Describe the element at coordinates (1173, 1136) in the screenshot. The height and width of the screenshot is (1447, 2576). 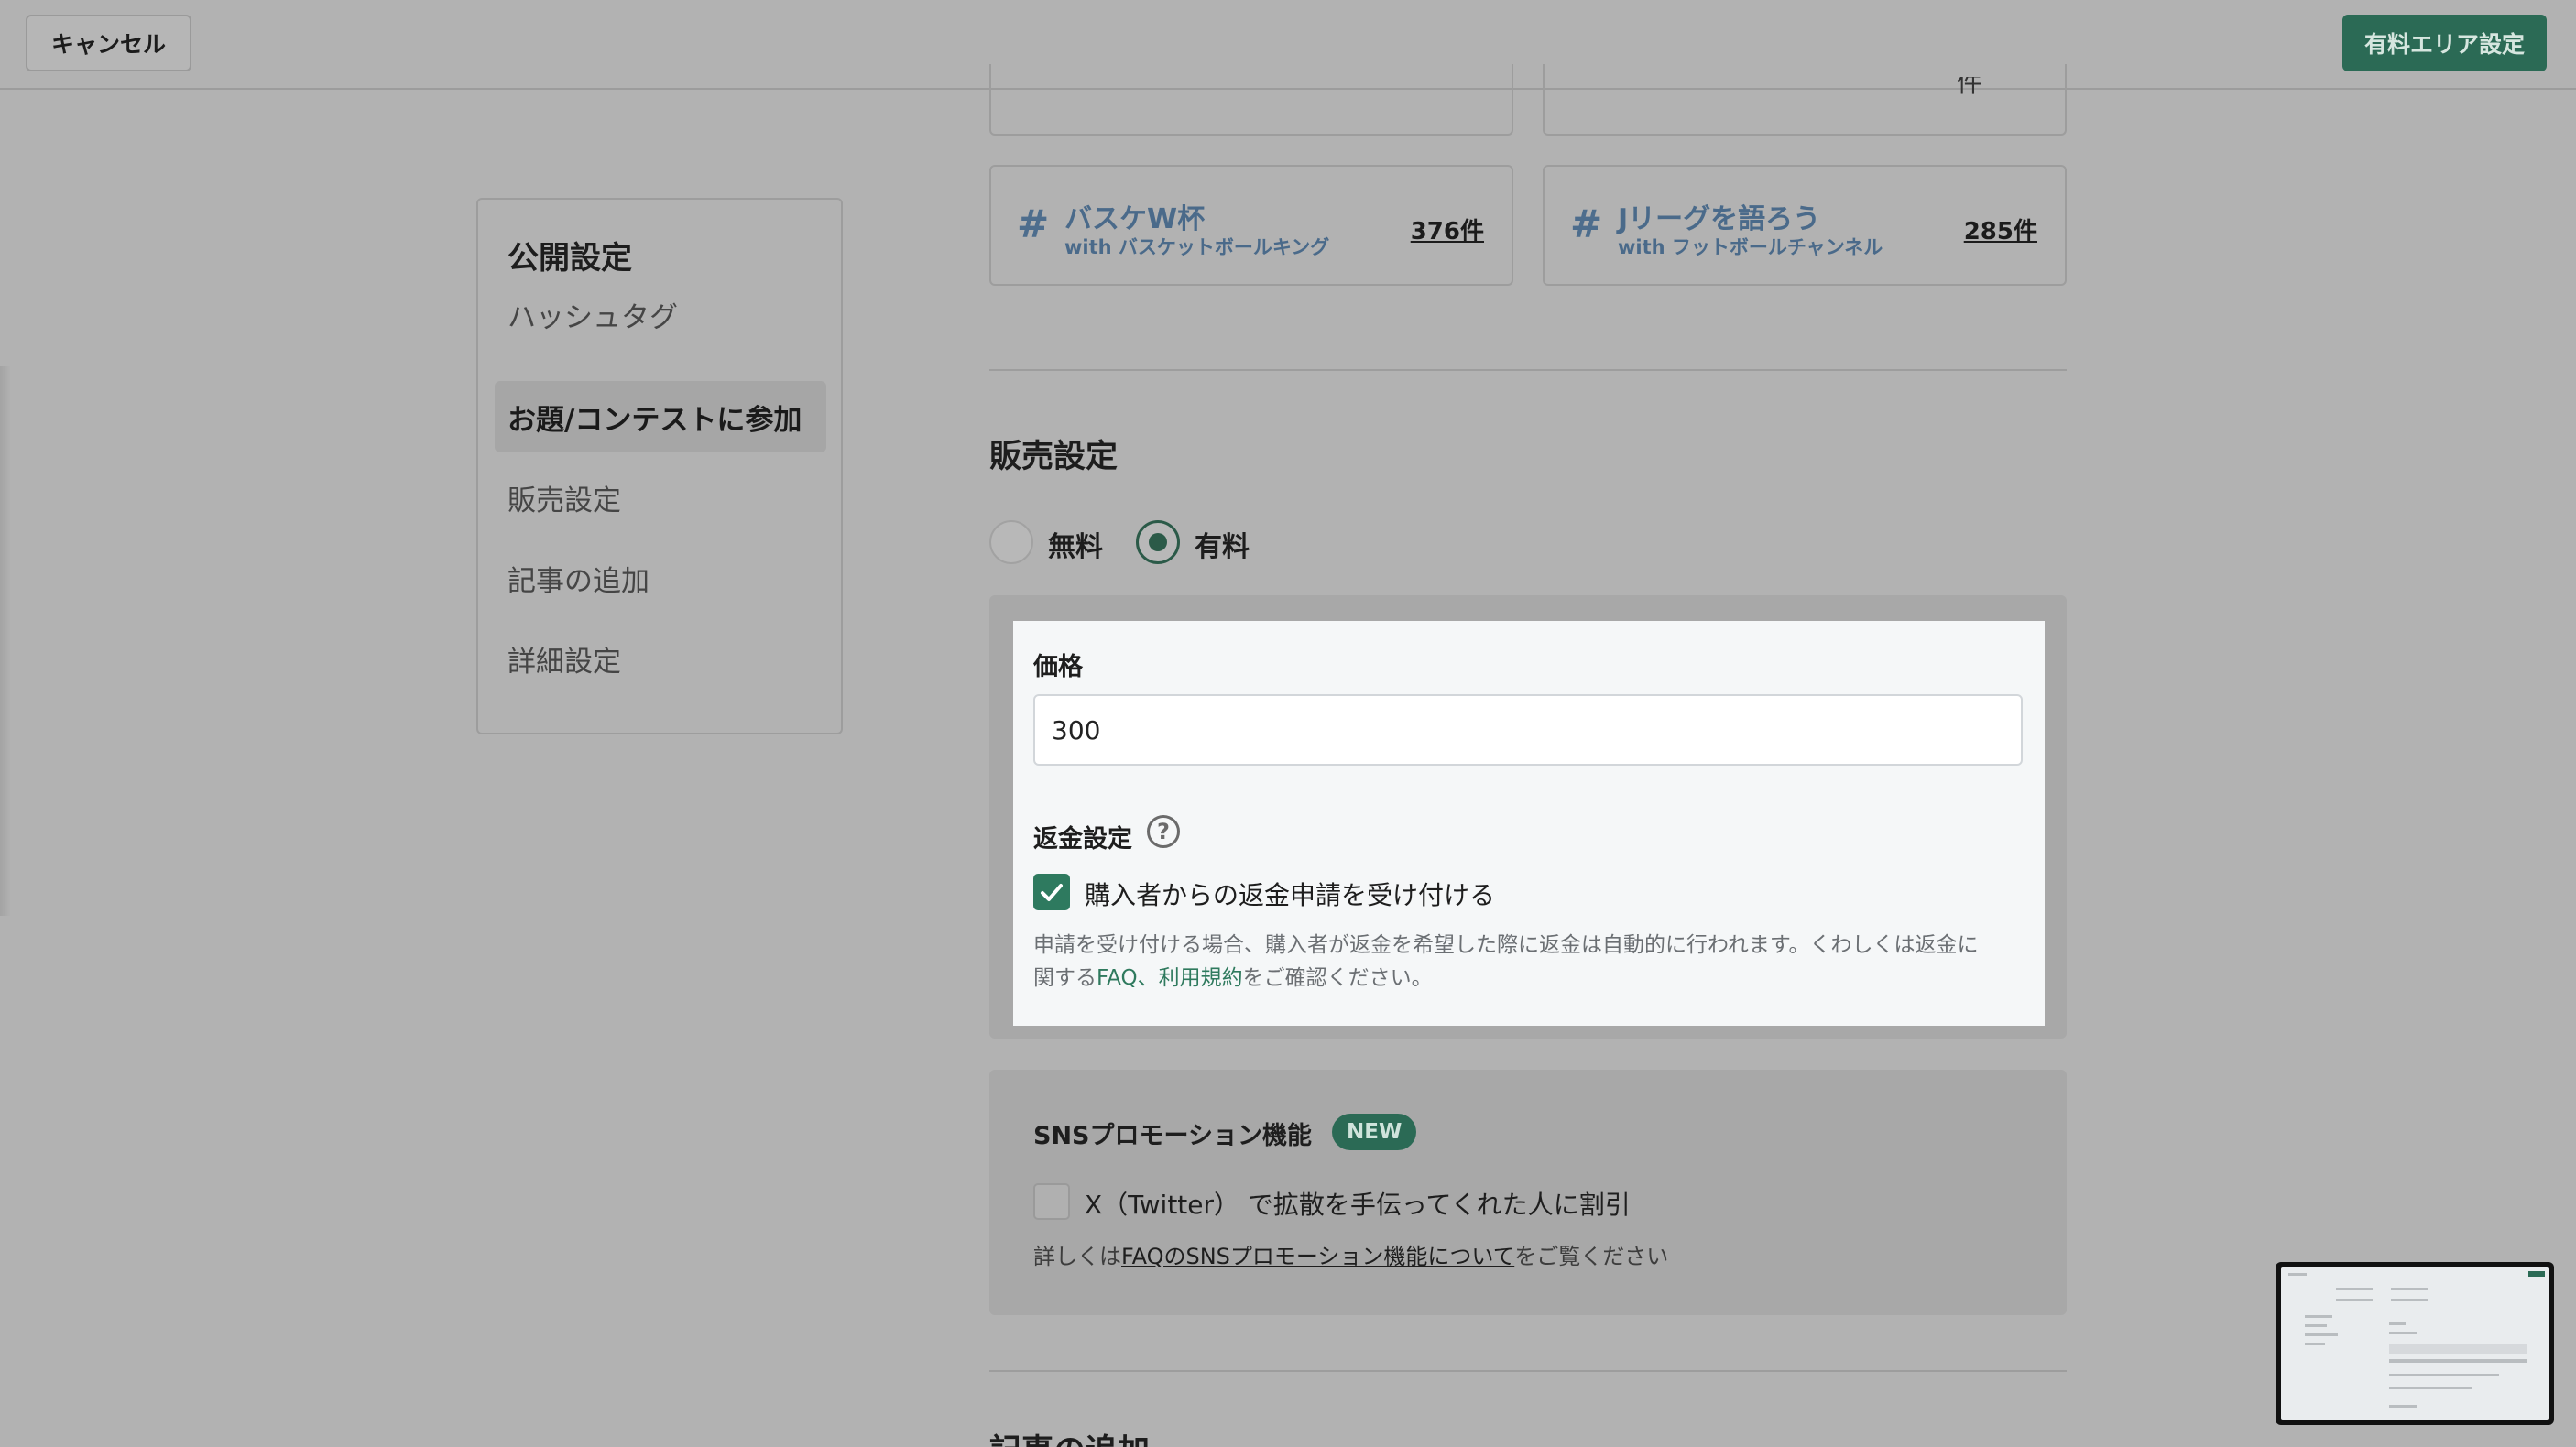
I see `sns-promotion-title: SNSプロモーション機能` at that location.